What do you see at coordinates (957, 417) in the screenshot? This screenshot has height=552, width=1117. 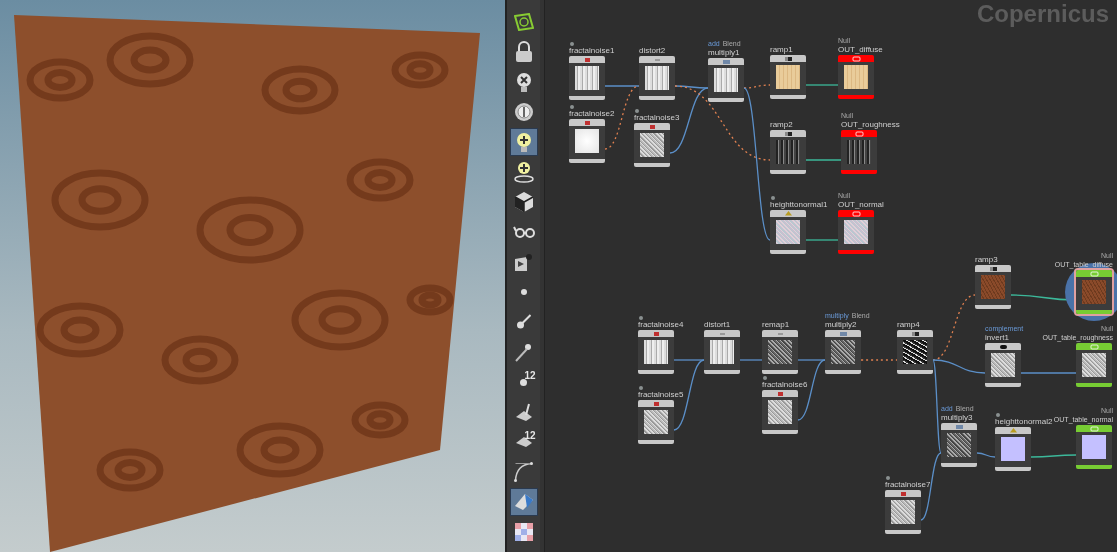 I see `node-label: multiply3` at bounding box center [957, 417].